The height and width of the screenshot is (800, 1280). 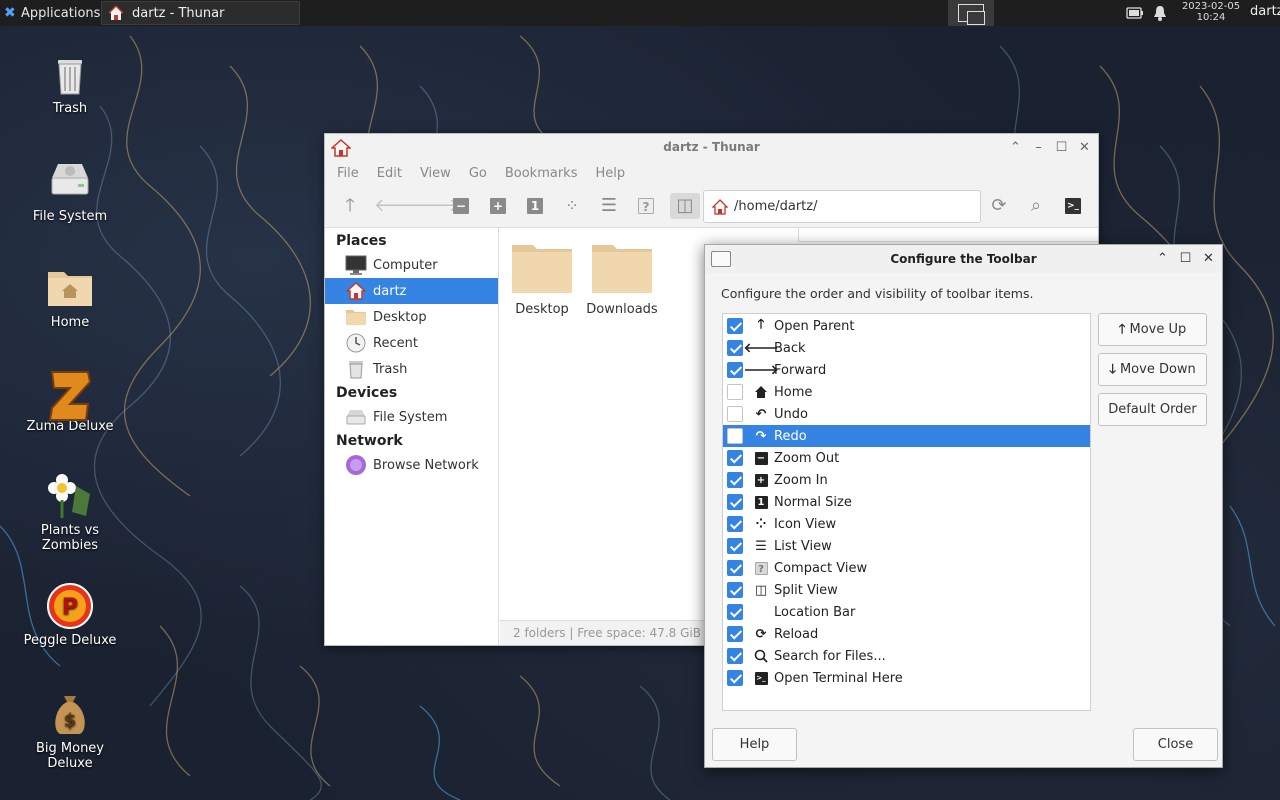 What do you see at coordinates (70, 83) in the screenshot?
I see `desktop-icon-trash: Trash` at bounding box center [70, 83].